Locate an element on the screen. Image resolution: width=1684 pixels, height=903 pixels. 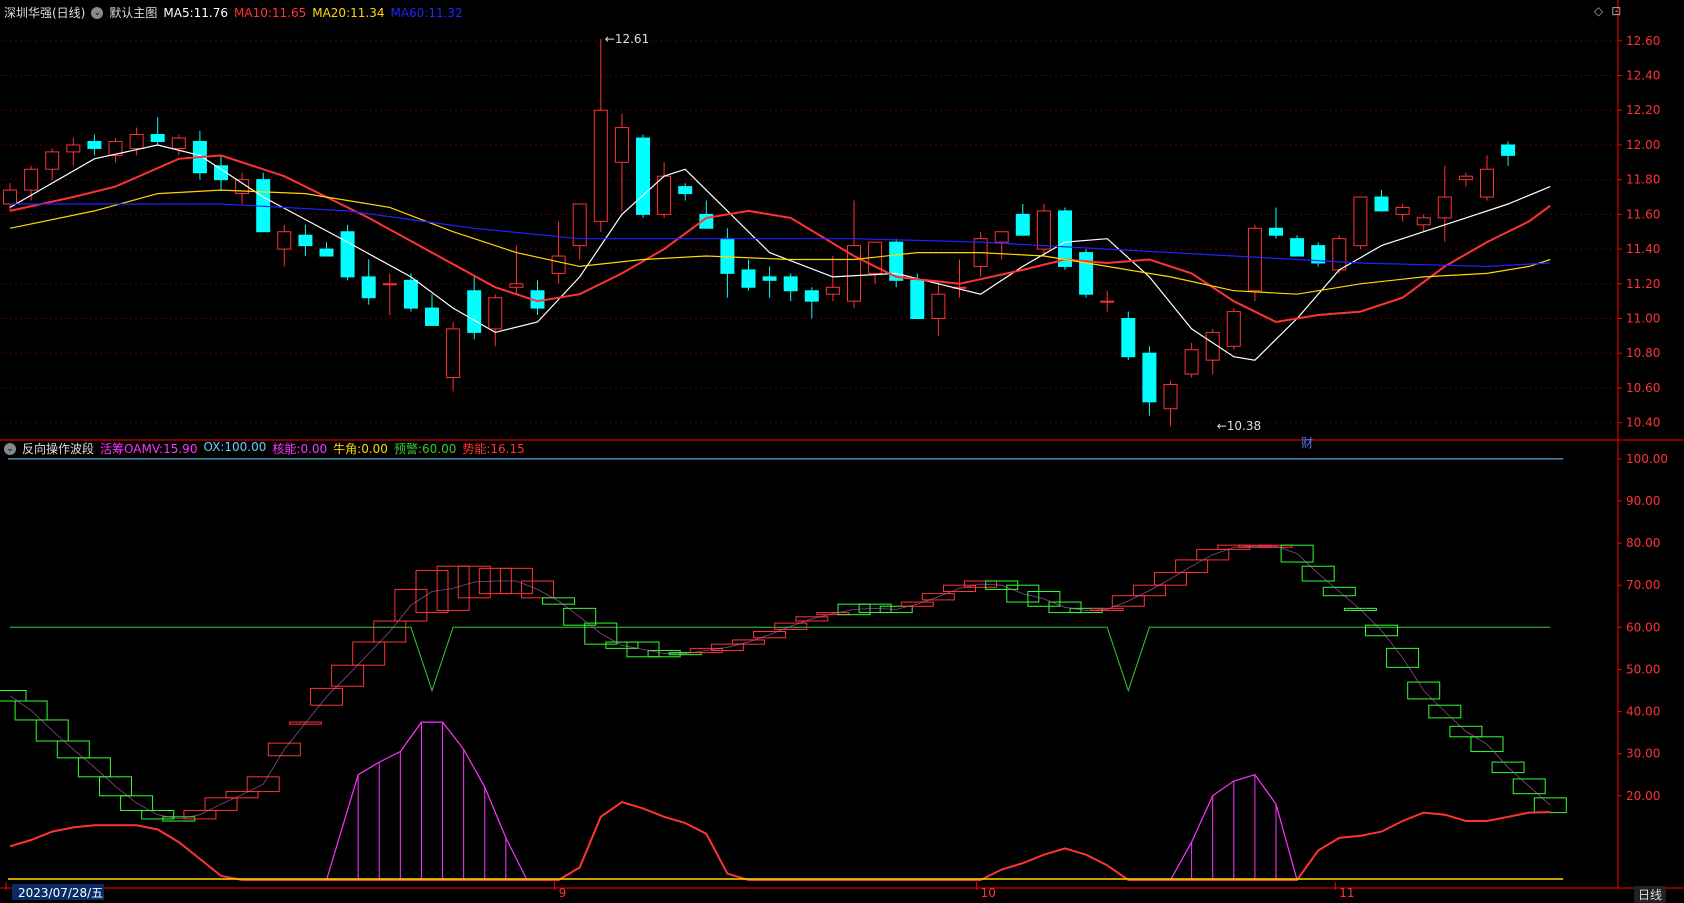
ma-legend-group-1: MA10: 11.65 is located at coordinates (270, 13).